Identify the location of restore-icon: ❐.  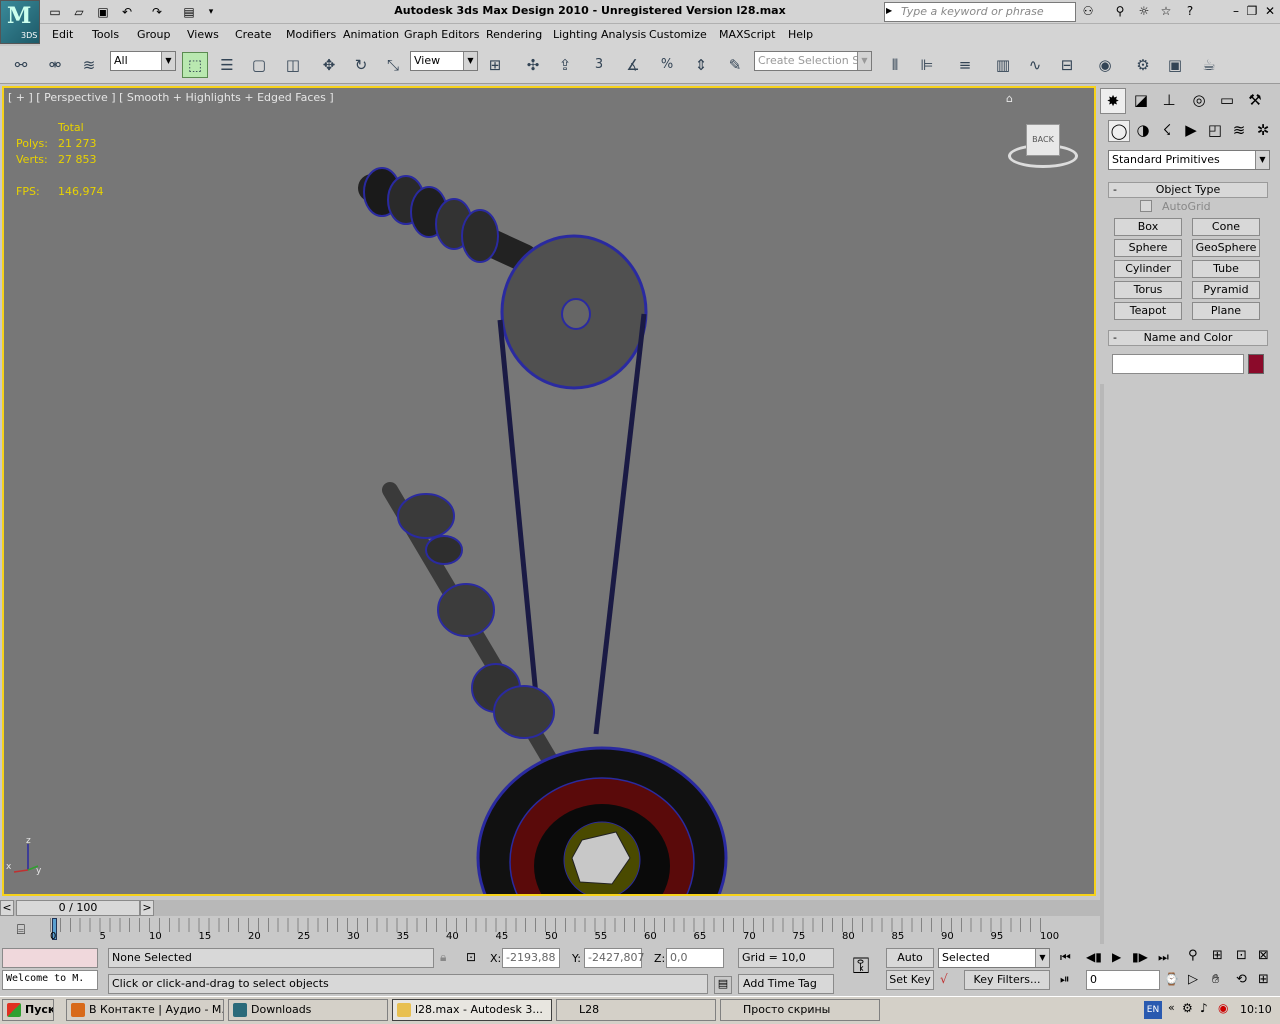
(1252, 11).